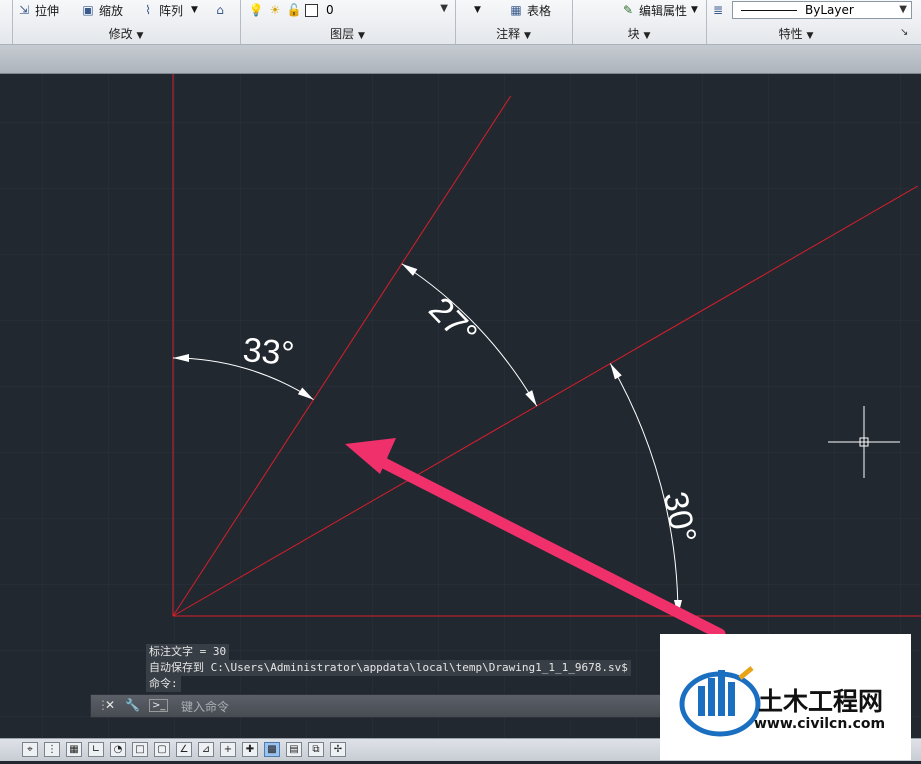  I want to click on status-grid-icon: ▦, so click(74, 749).